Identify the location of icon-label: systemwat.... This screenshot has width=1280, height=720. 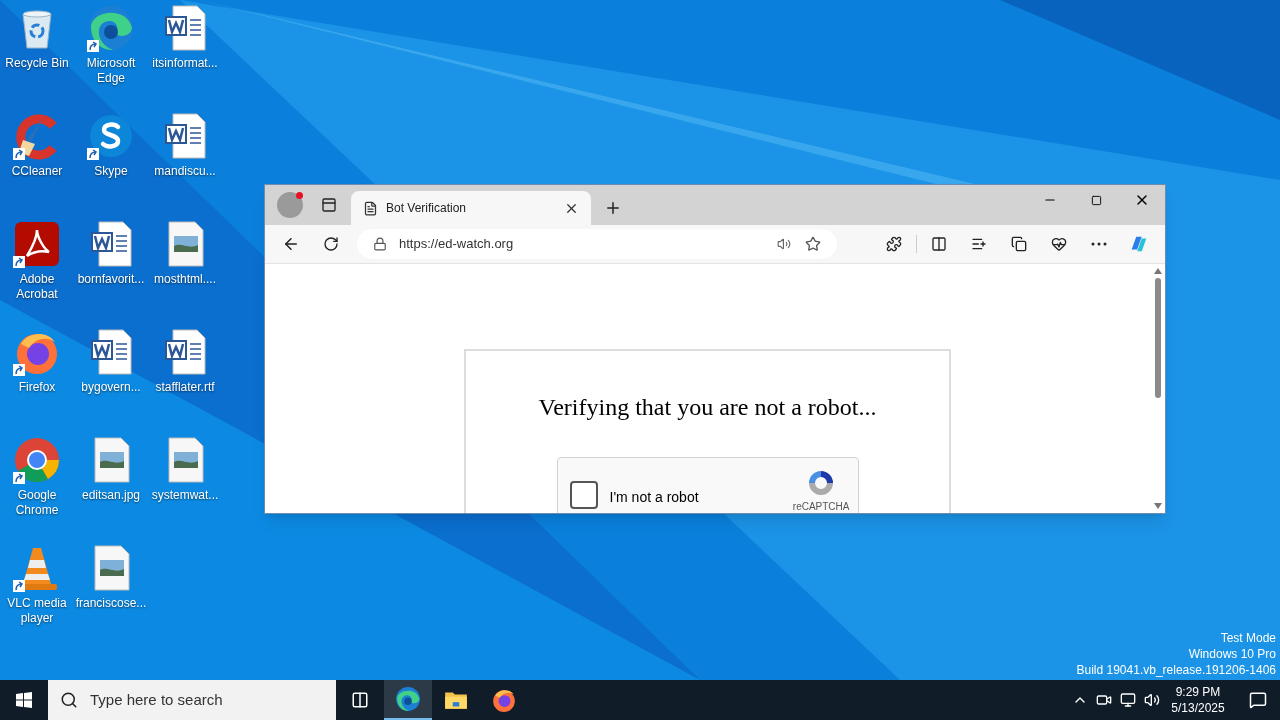
(185, 495).